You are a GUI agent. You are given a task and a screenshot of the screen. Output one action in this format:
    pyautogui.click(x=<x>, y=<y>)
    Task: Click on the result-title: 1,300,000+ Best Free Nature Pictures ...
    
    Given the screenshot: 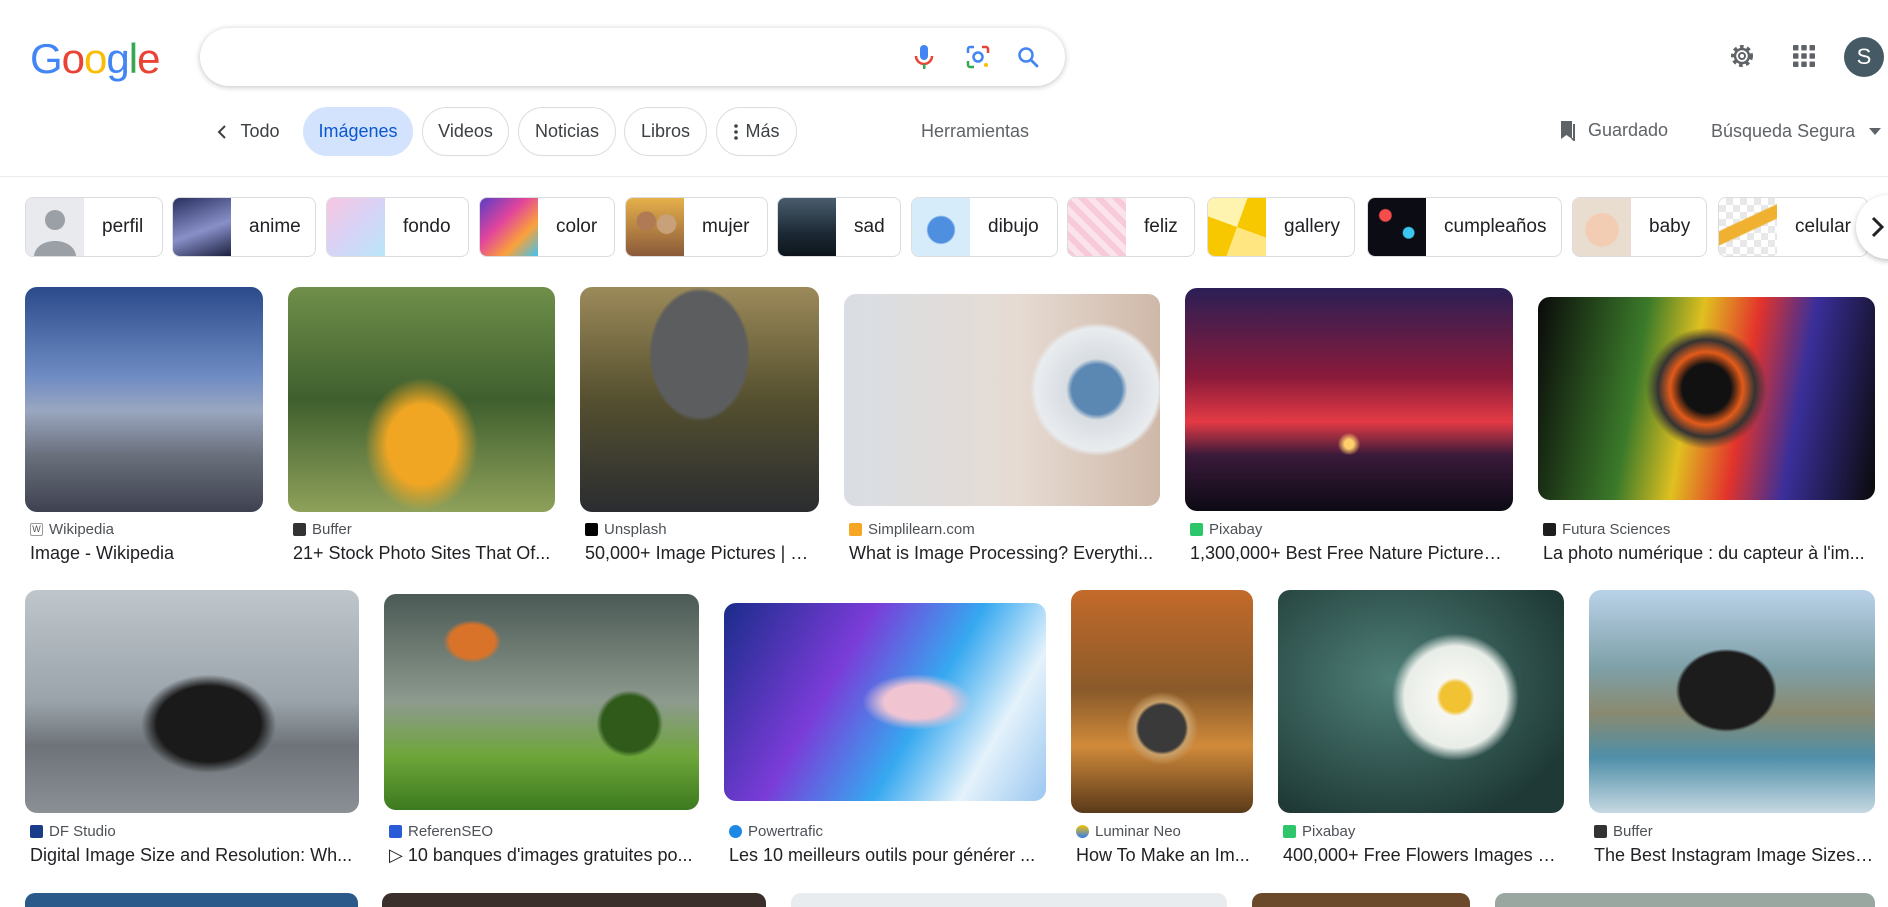 What is the action you would take?
    pyautogui.click(x=1350, y=553)
    